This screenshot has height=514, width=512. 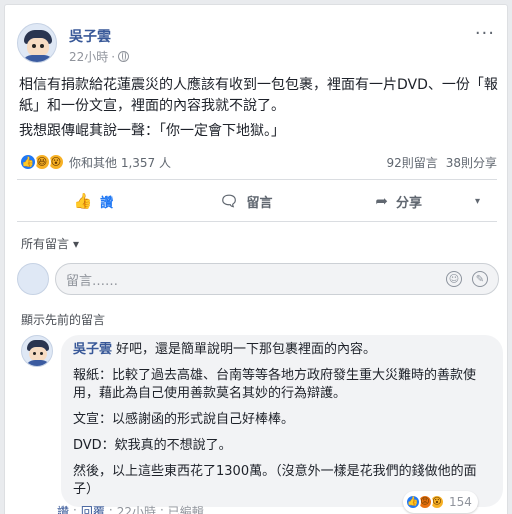 I want to click on share-button: ➦ 分享, so click(x=398, y=201).